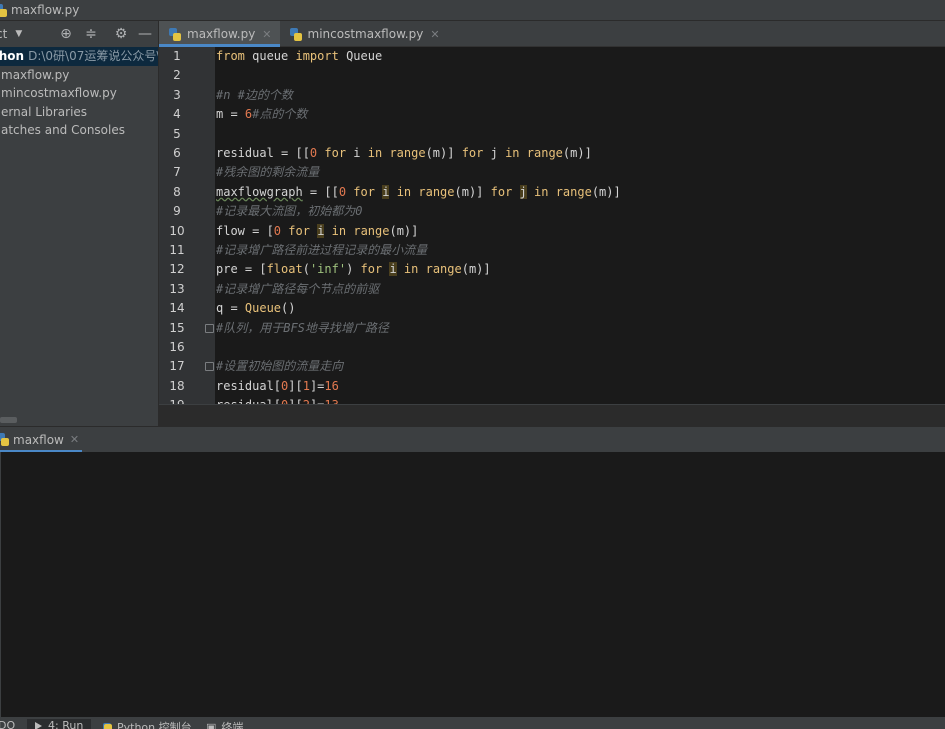  I want to click on editor-breadcrumb-bar, so click(552, 415).